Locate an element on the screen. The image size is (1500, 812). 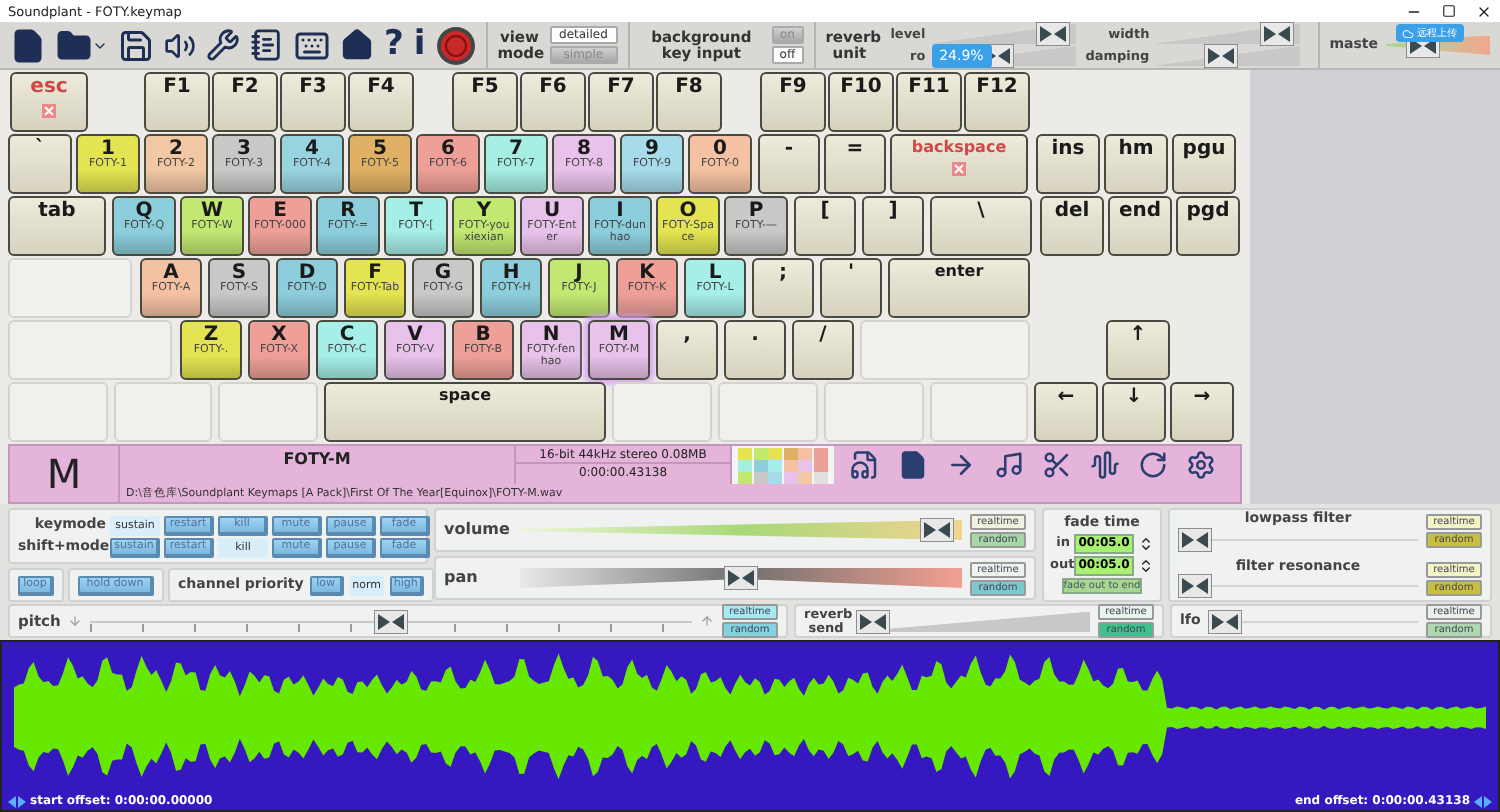
key: backspace is located at coordinates (959, 164).